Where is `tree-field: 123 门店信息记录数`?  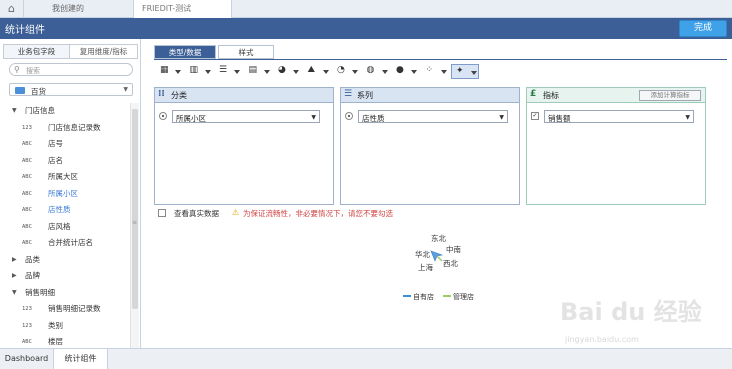
tree-field: 123 门店信息记录数 is located at coordinates (65, 128).